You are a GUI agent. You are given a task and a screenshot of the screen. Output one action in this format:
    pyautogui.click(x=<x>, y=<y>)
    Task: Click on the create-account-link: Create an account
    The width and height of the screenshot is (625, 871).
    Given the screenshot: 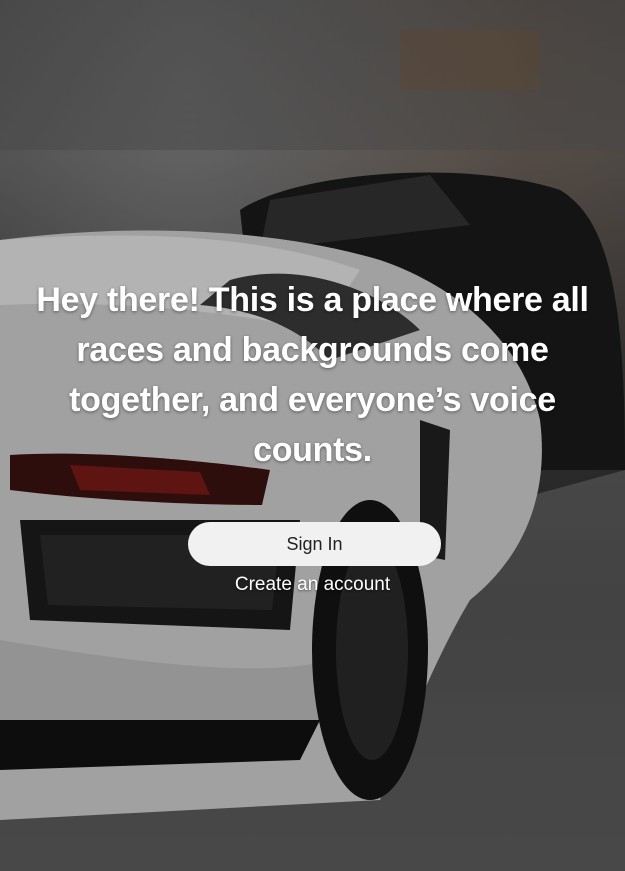 What is the action you would take?
    pyautogui.click(x=312, y=585)
    